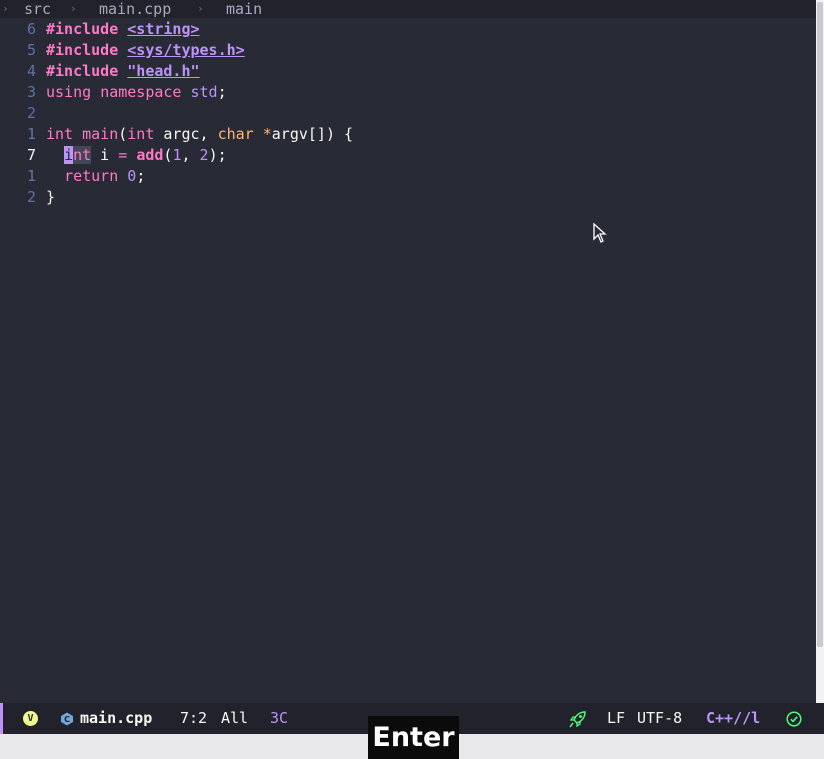 The height and width of the screenshot is (759, 824). I want to click on breadcrumb-src: src, so click(37, 9).